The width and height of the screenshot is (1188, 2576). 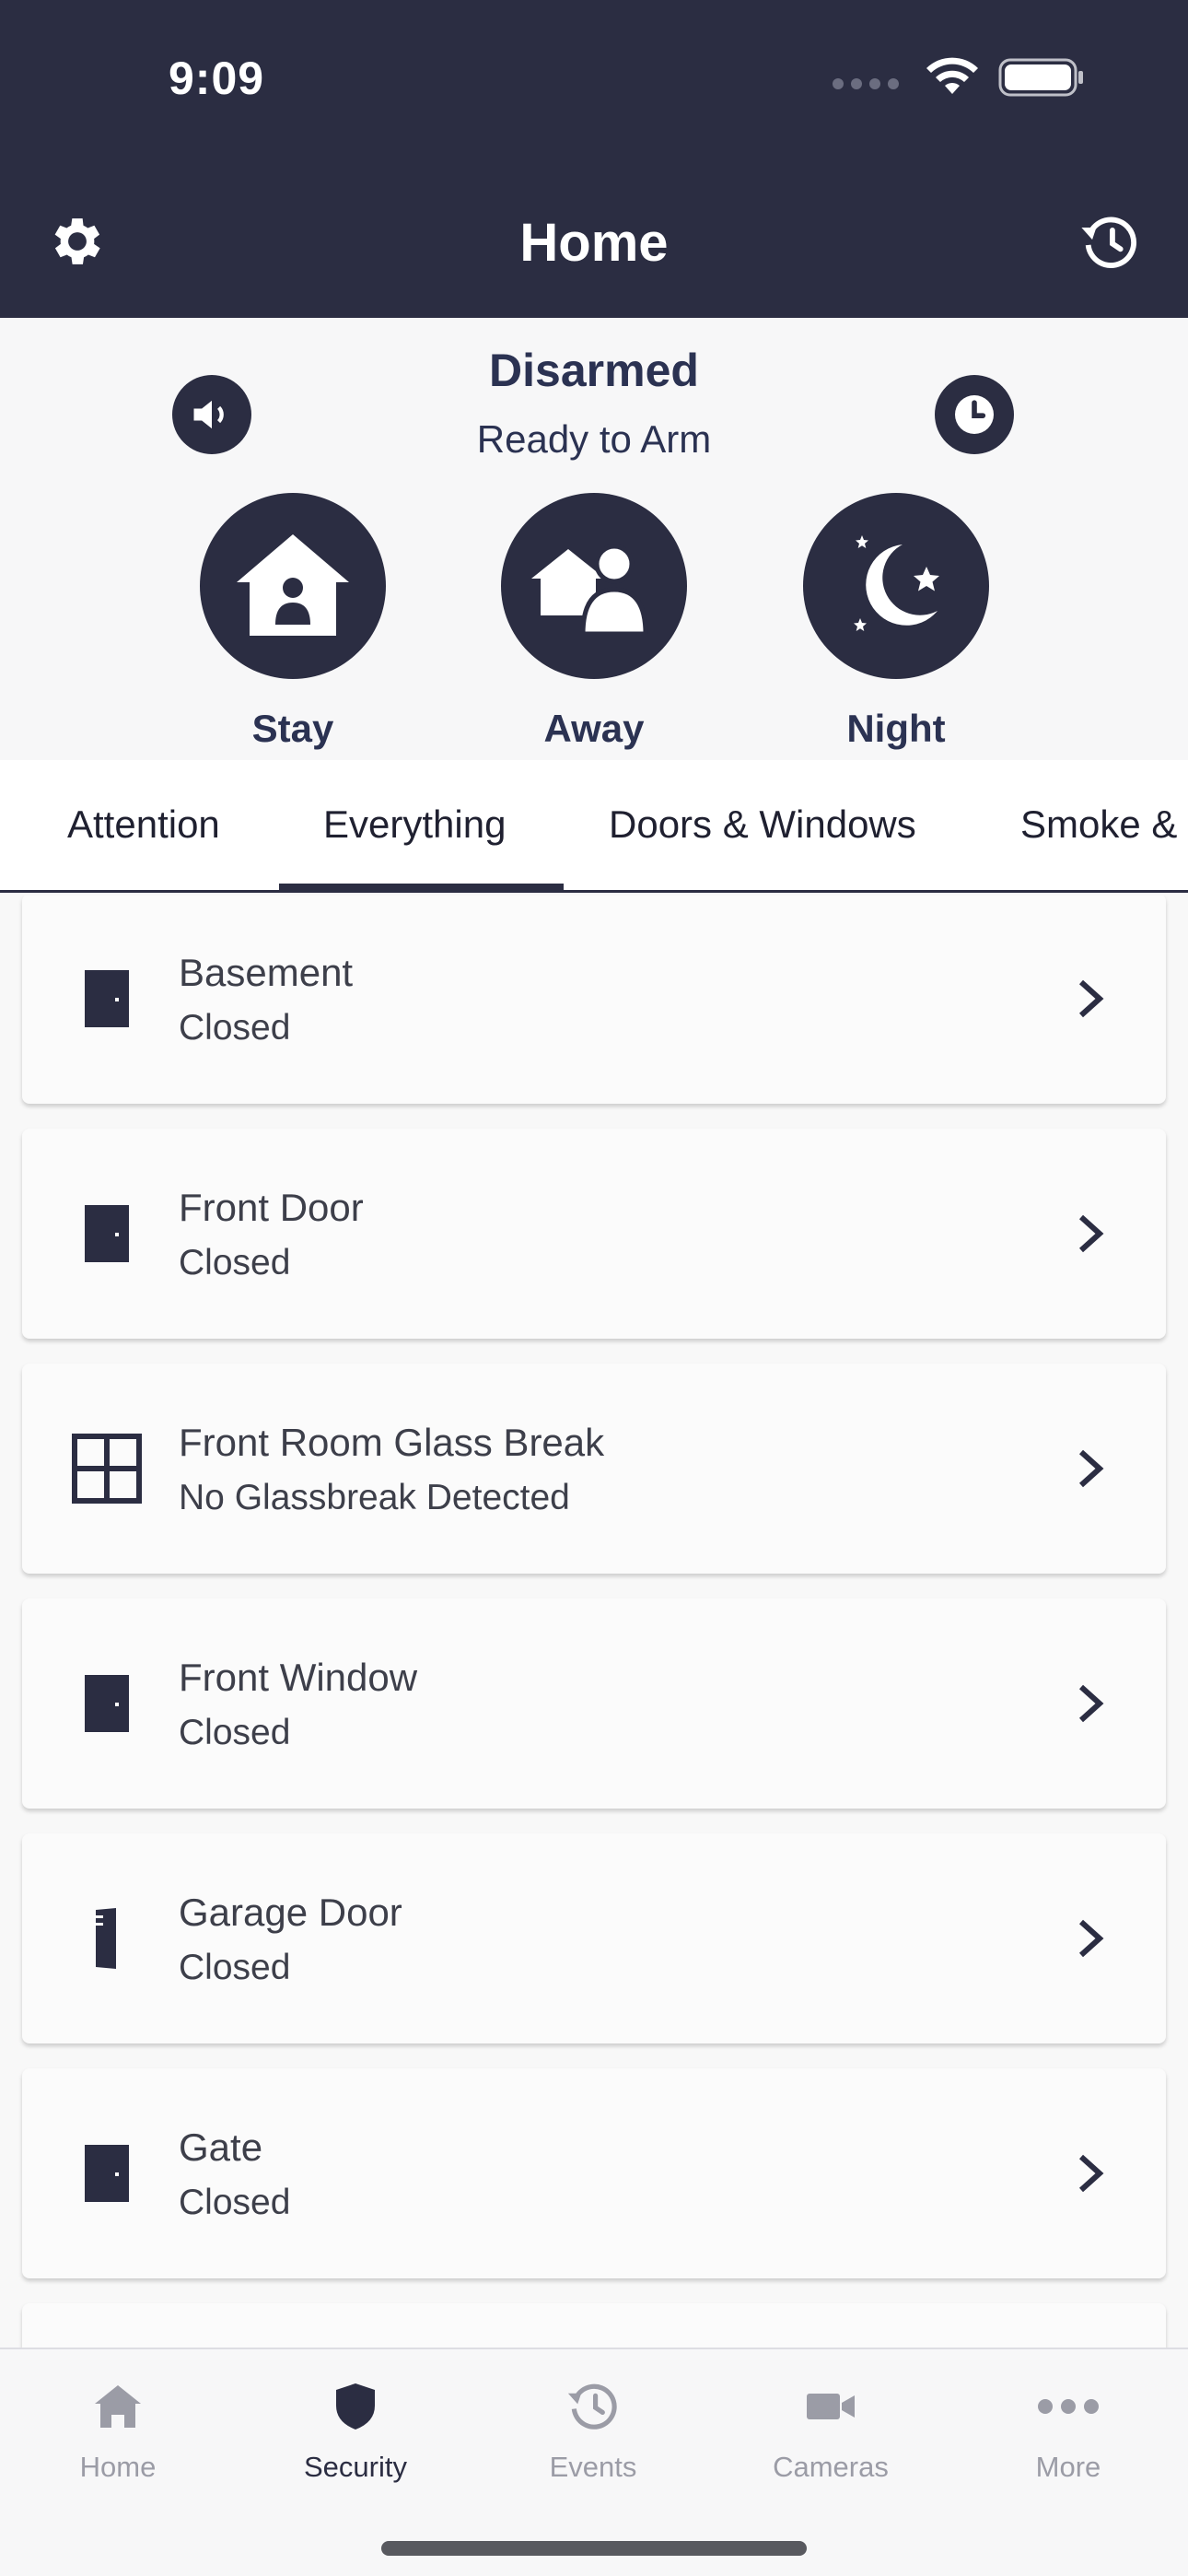 I want to click on shield-icon, so click(x=355, y=2406).